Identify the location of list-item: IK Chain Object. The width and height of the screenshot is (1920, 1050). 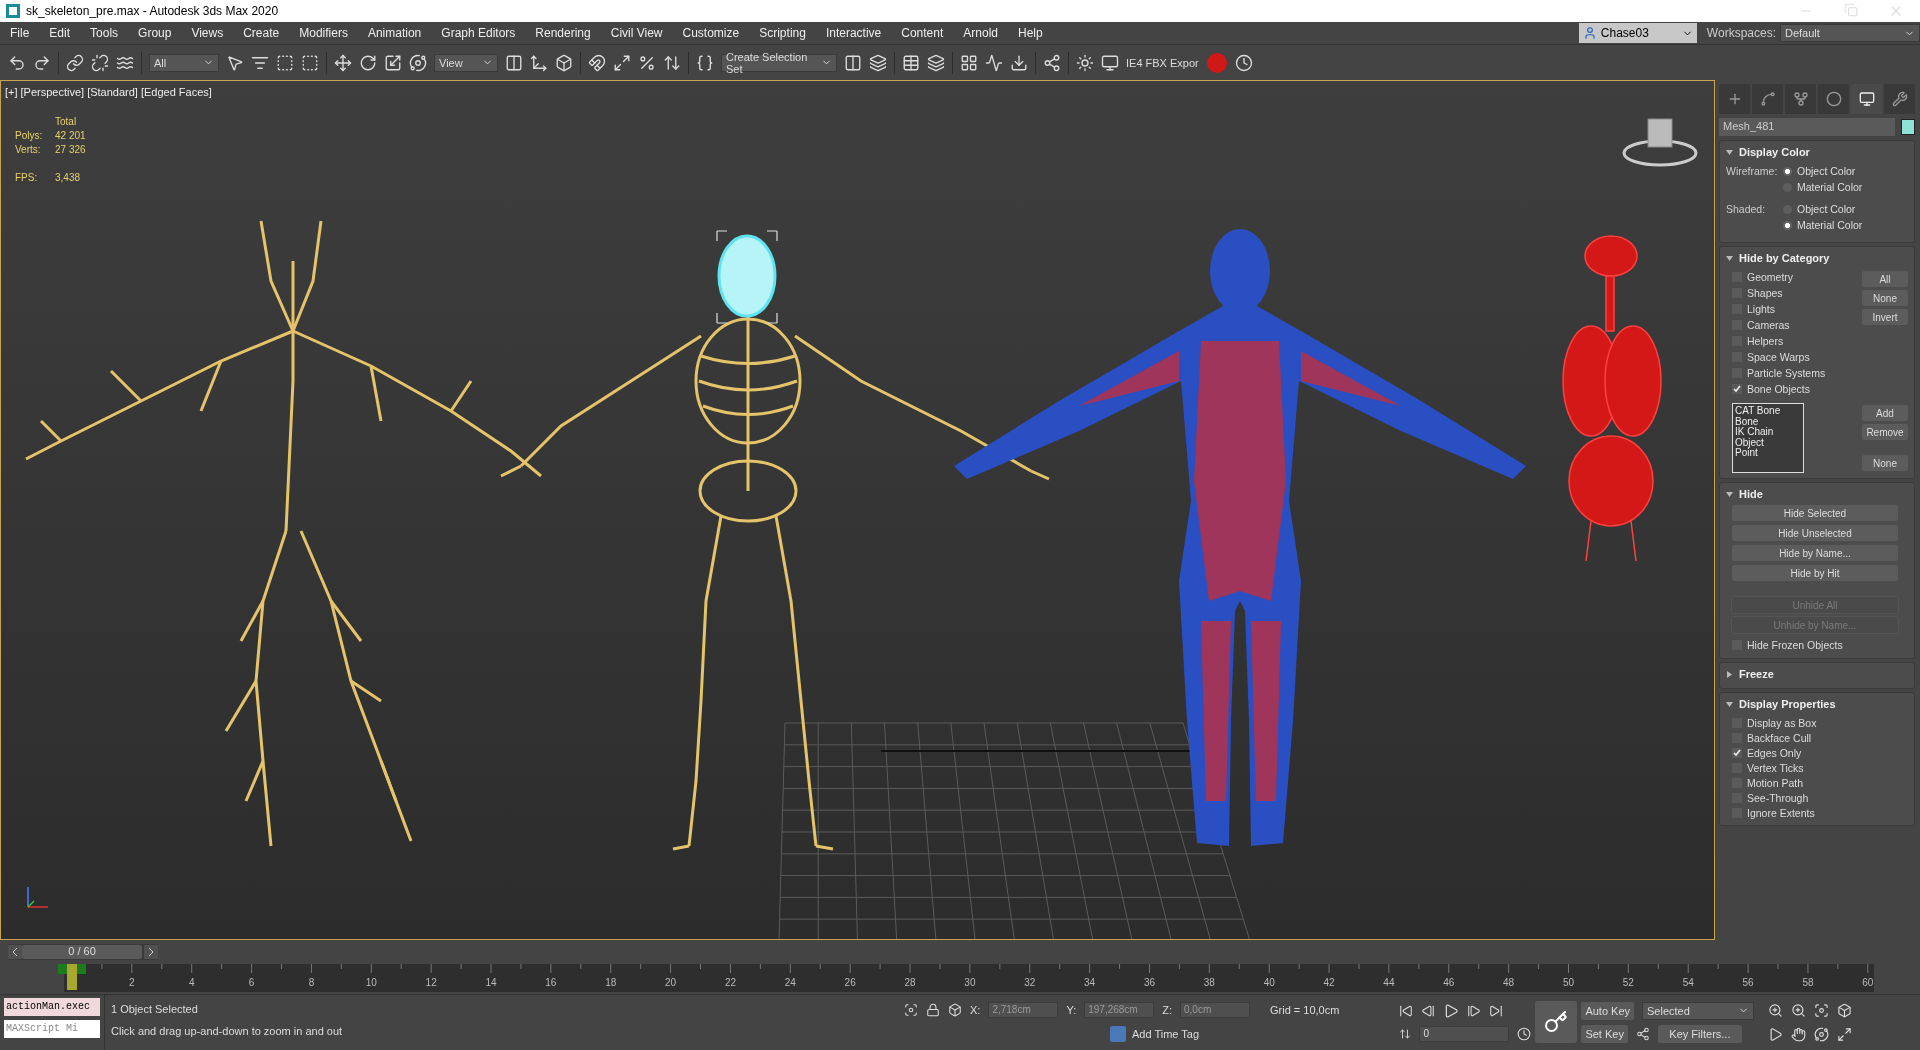
(1768, 437).